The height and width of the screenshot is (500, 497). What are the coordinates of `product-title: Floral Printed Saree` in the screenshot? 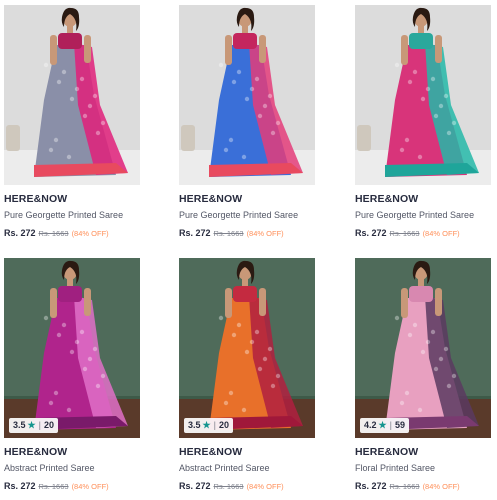 It's located at (395, 468).